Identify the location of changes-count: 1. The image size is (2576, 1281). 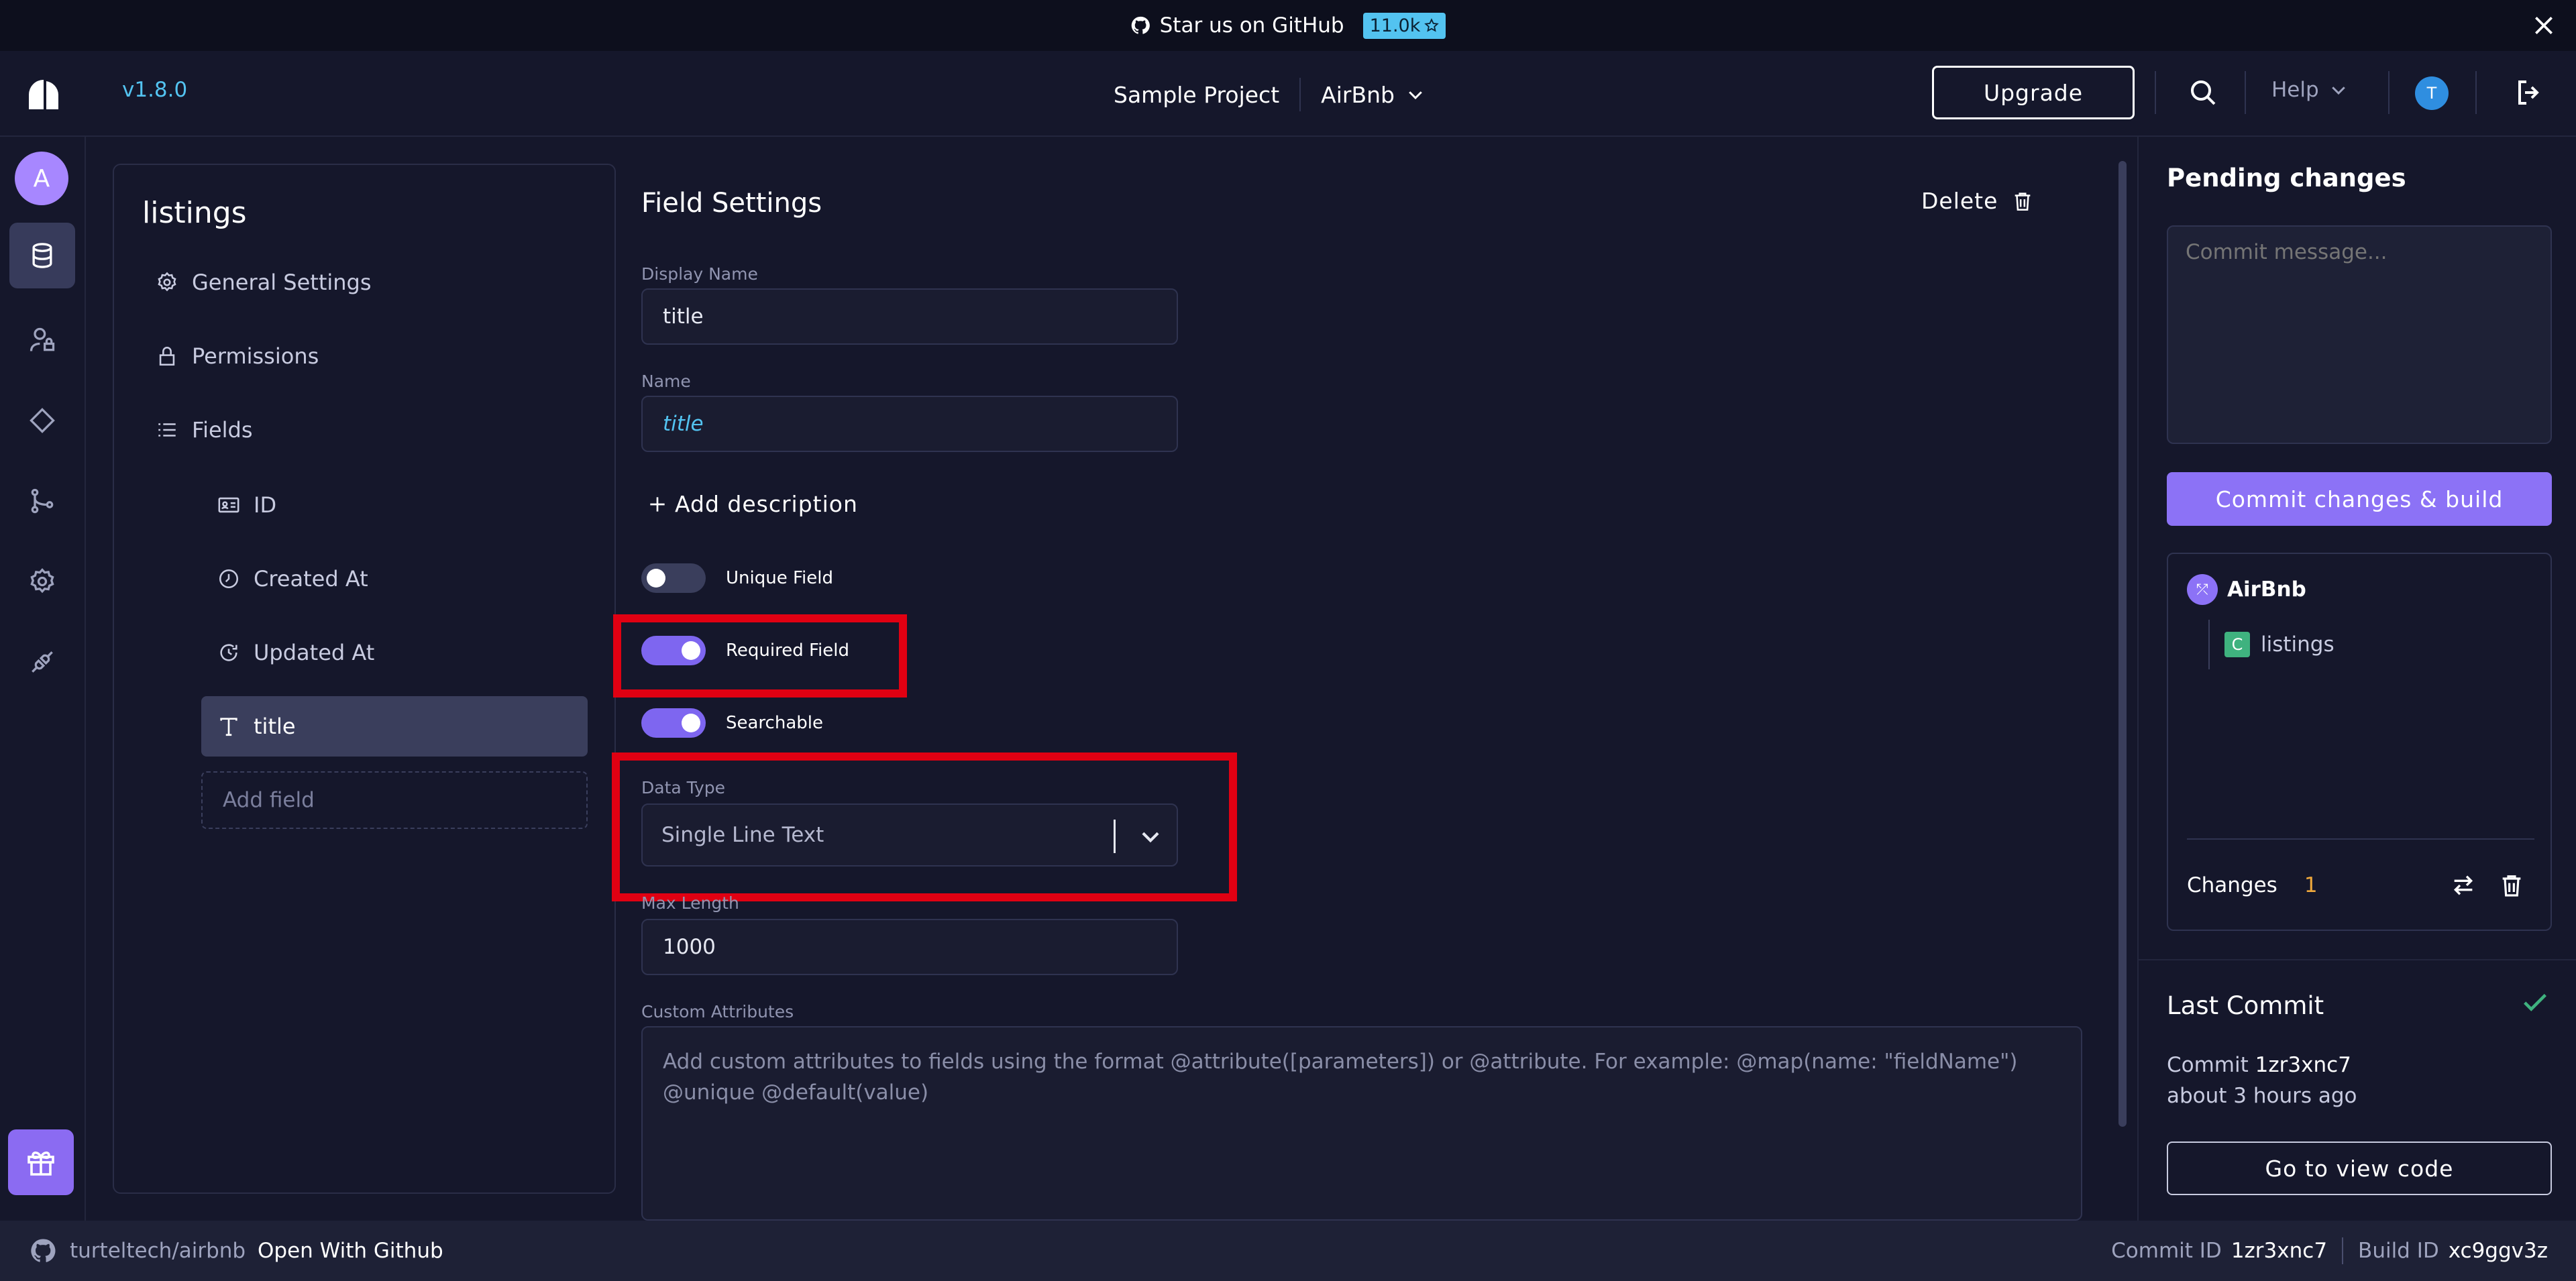
(2311, 885).